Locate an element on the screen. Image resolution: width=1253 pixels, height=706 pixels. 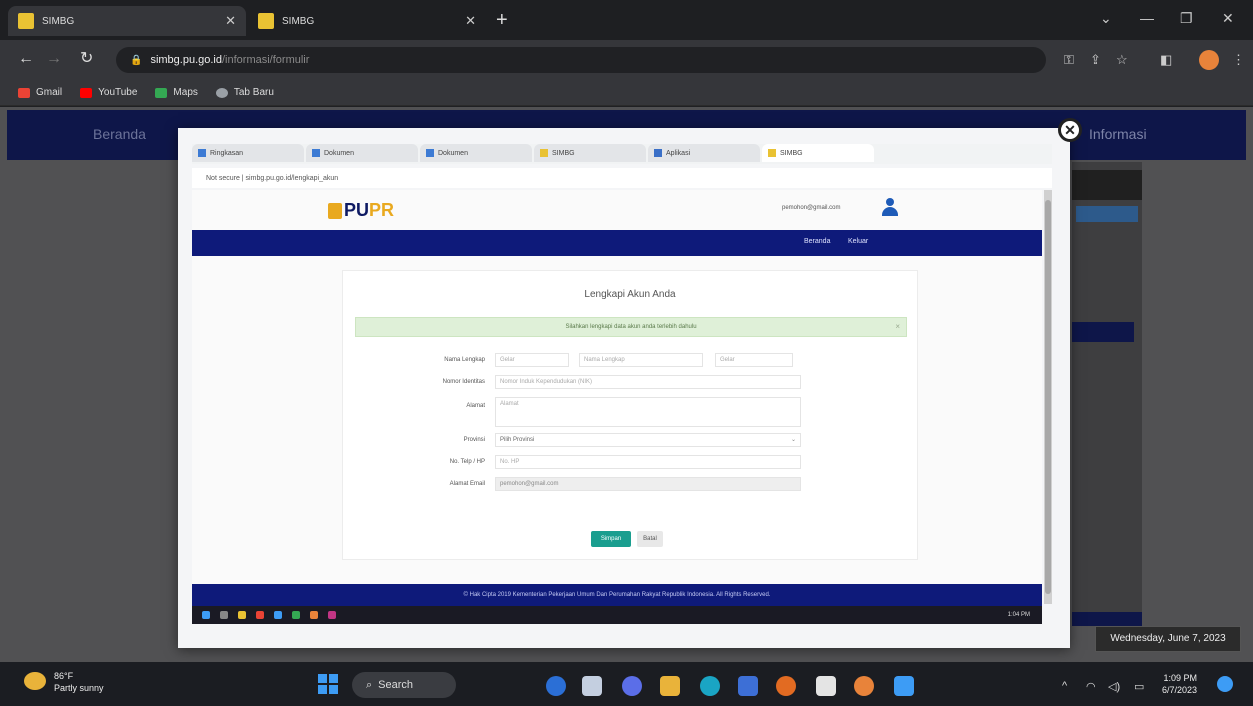
background-button is located at coordinates (1107, 214).